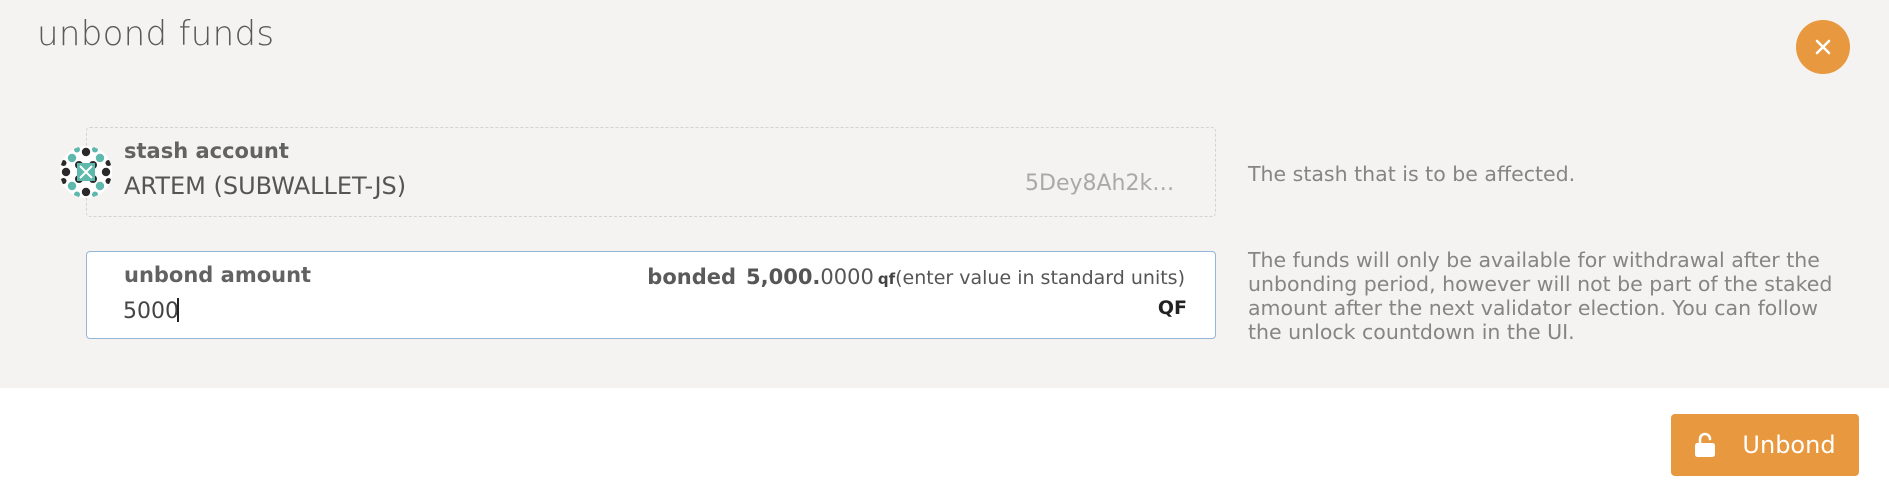 This screenshot has height=498, width=1889. I want to click on unbond-button-label: Unbond, so click(1789, 445).